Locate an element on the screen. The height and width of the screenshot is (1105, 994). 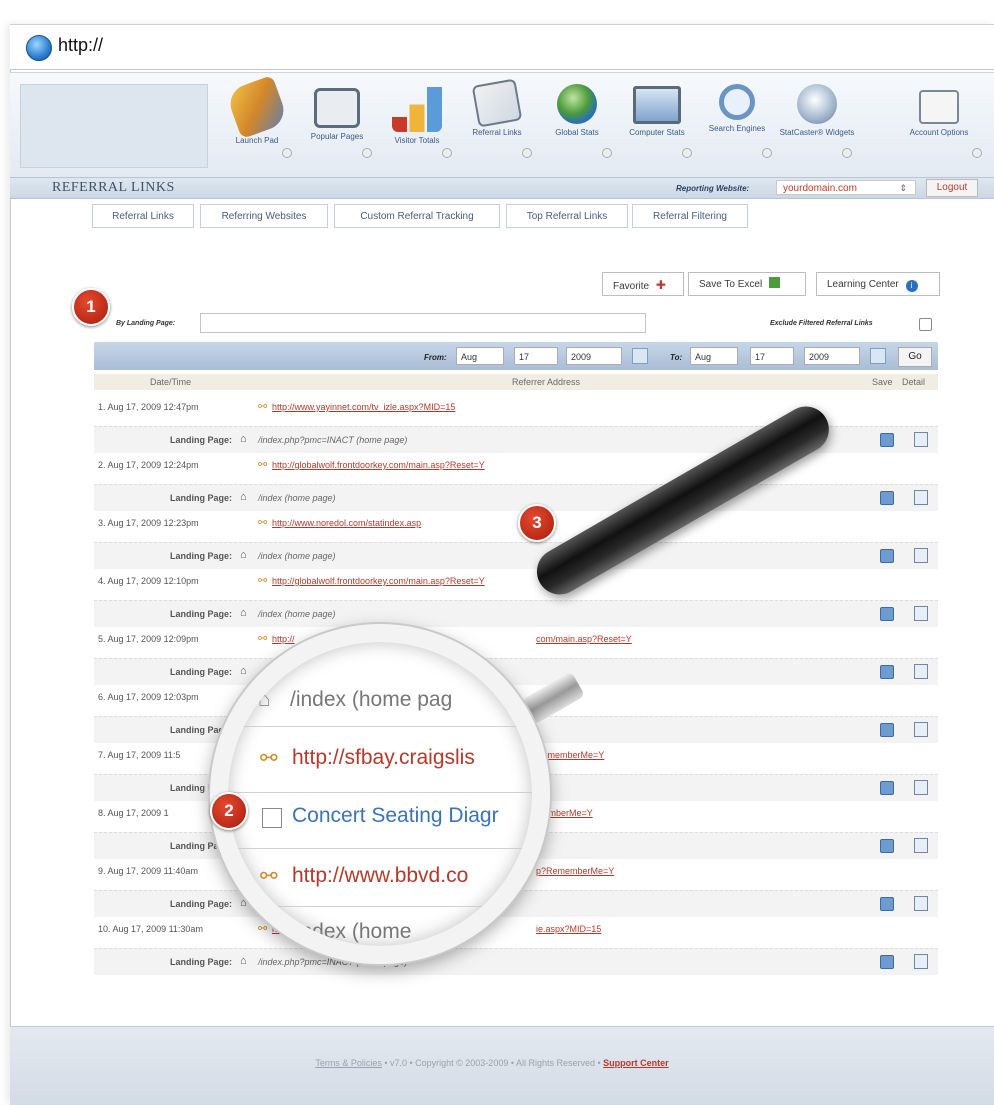
tab-referral-filtering: Referral Filtering is located at coordinates (690, 216).